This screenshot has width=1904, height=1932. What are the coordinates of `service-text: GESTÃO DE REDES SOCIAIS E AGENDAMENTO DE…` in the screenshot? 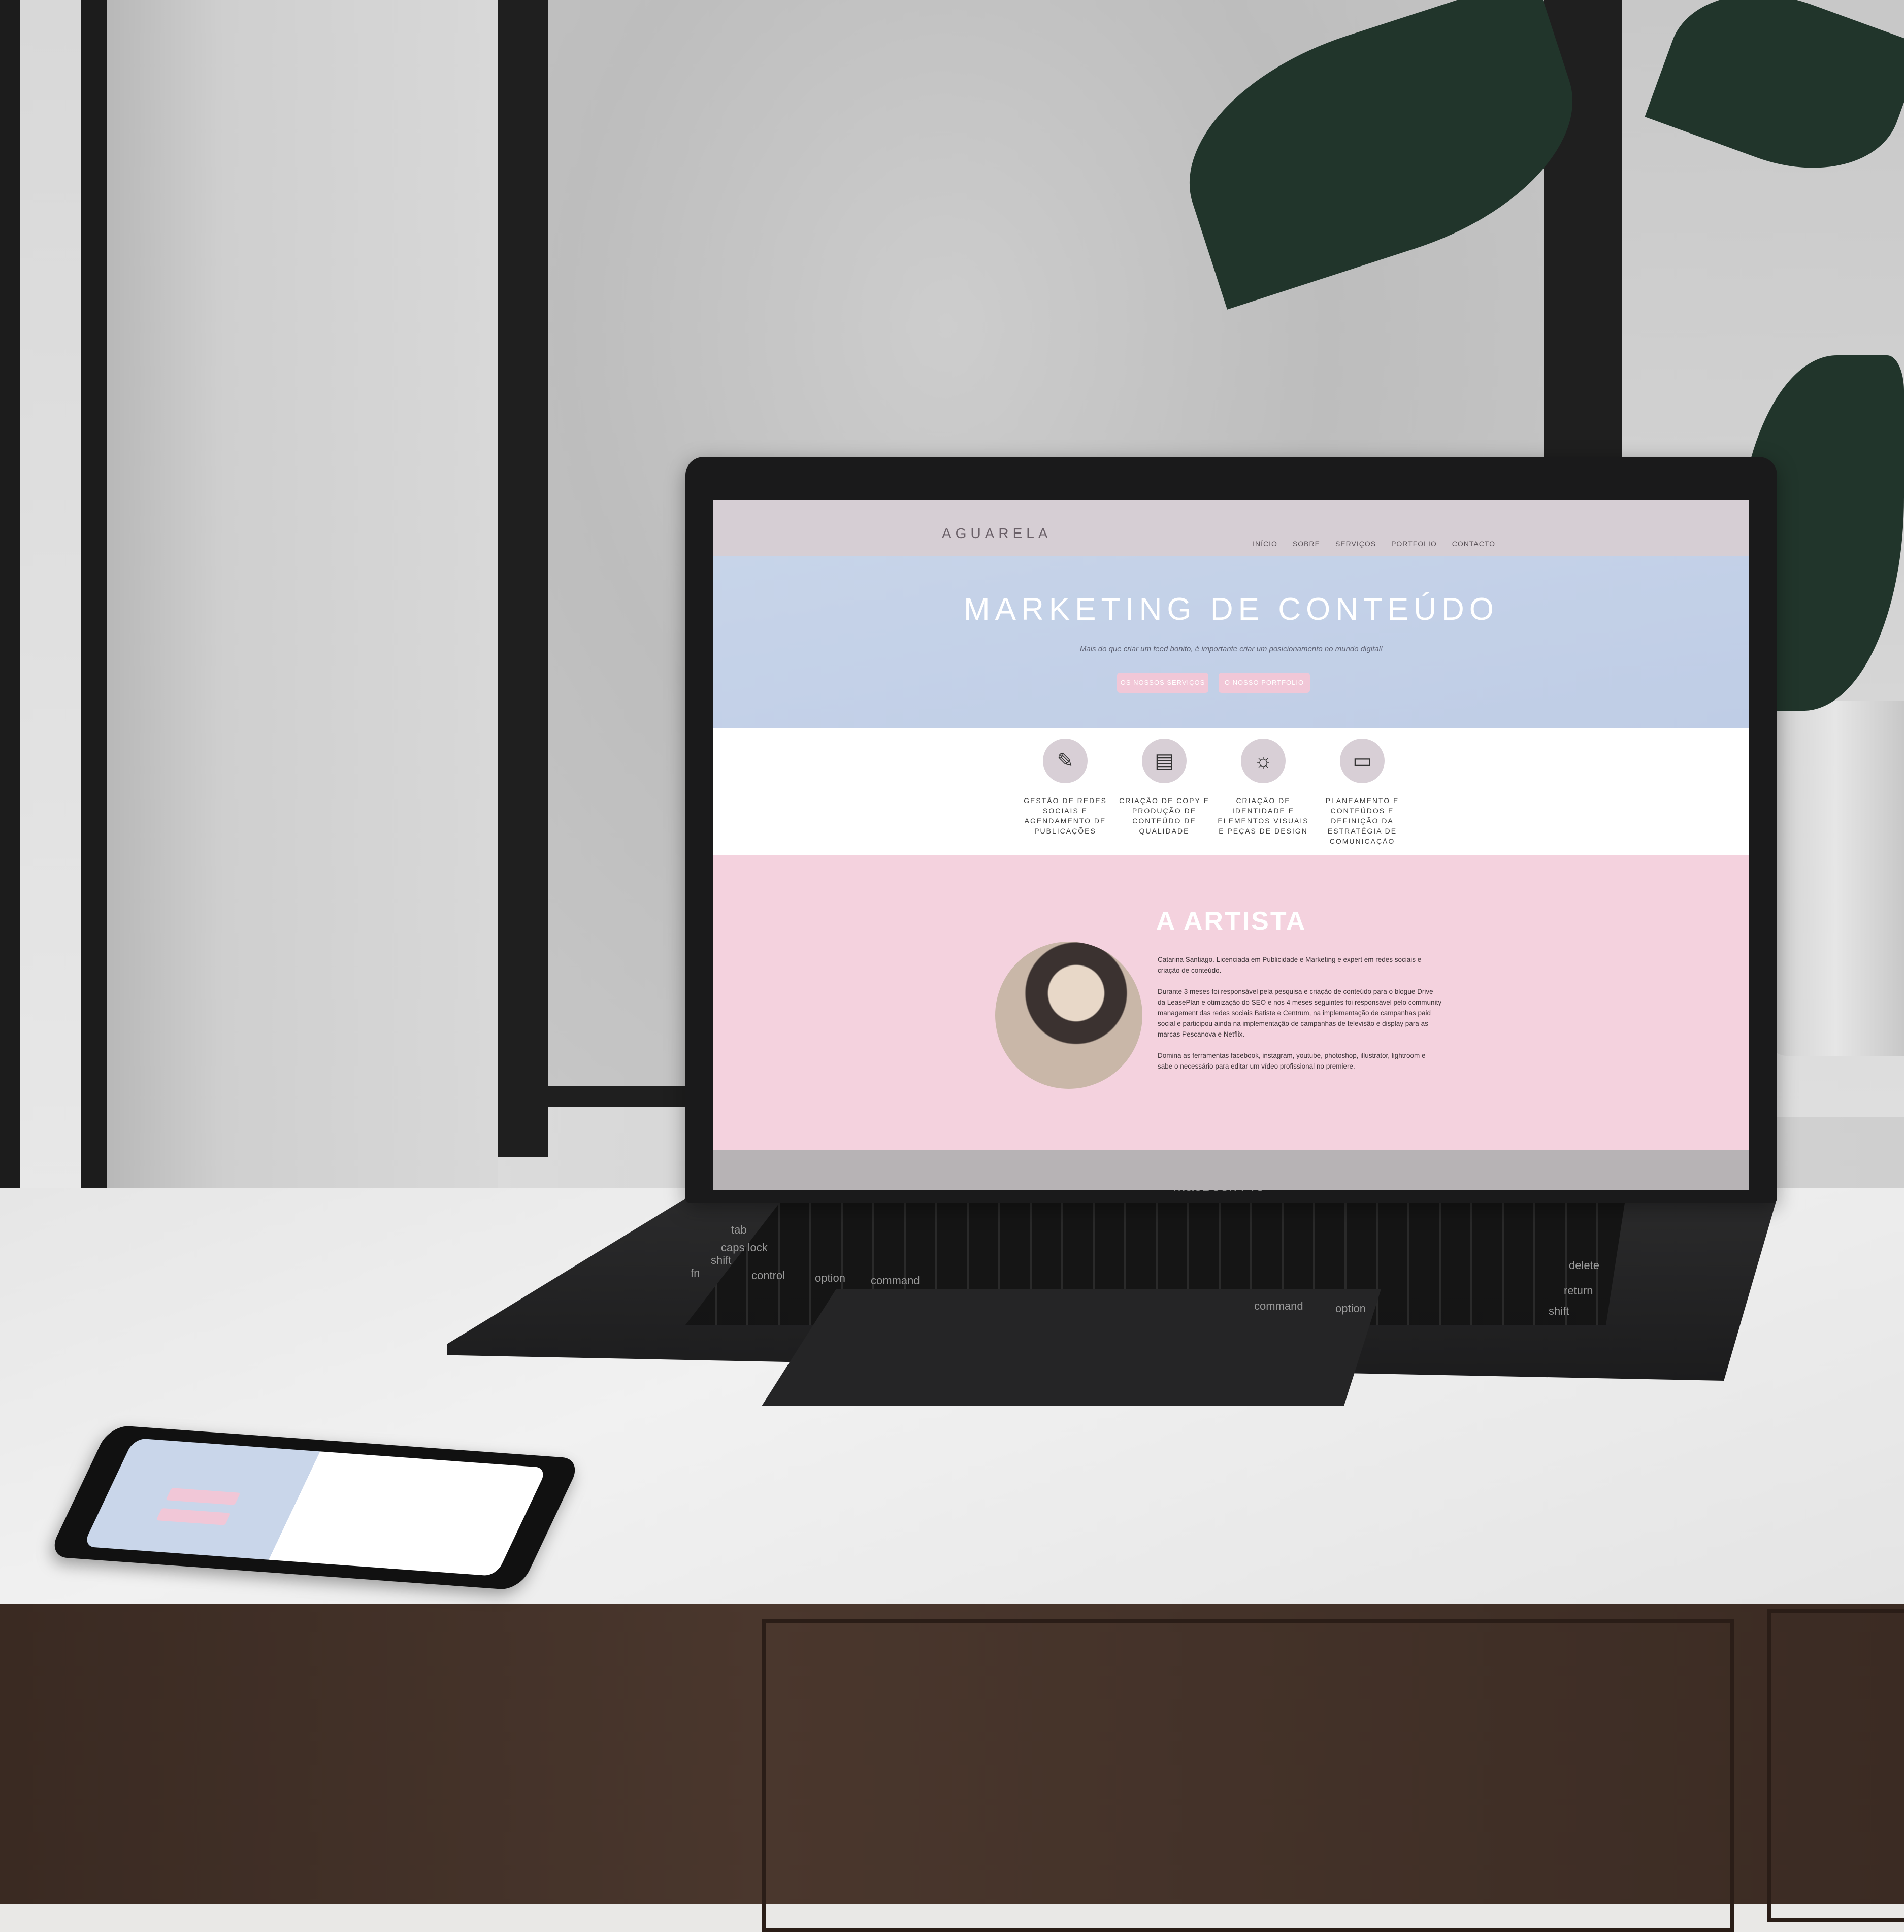 It's located at (1065, 815).